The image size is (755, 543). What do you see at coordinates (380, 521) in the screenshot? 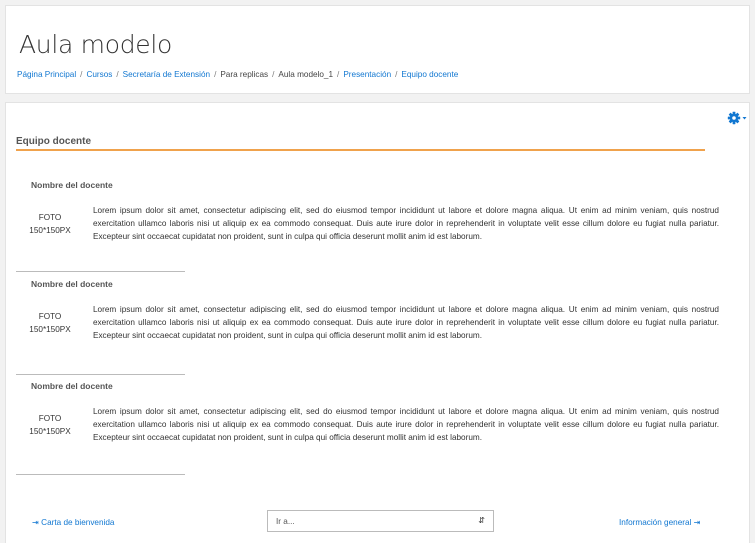
I see `jump-to-select: Ir a... ⇵` at bounding box center [380, 521].